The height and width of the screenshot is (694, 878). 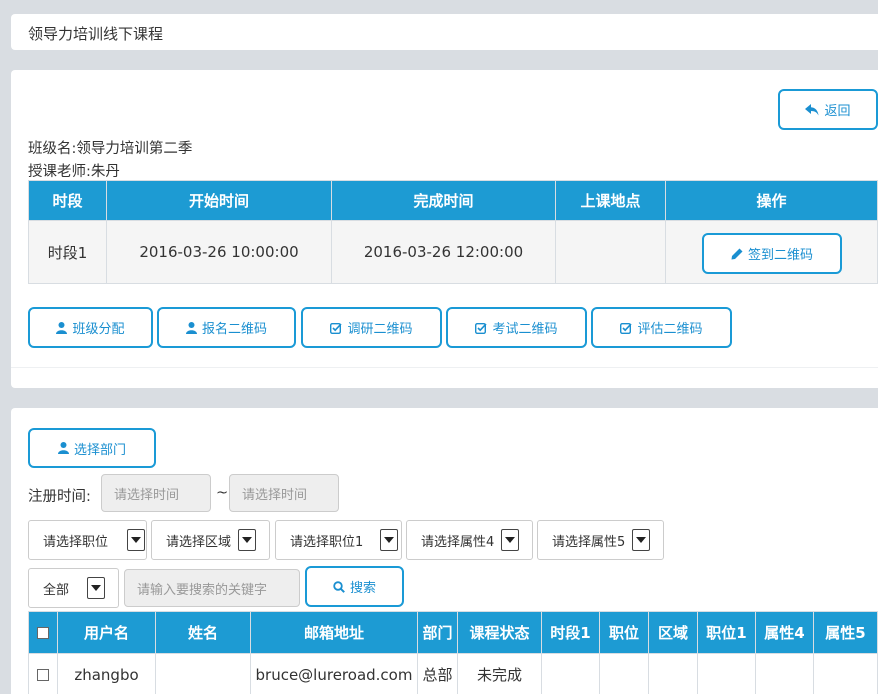 What do you see at coordinates (96, 34) in the screenshot?
I see `page-title: 领导力培训线下课程` at bounding box center [96, 34].